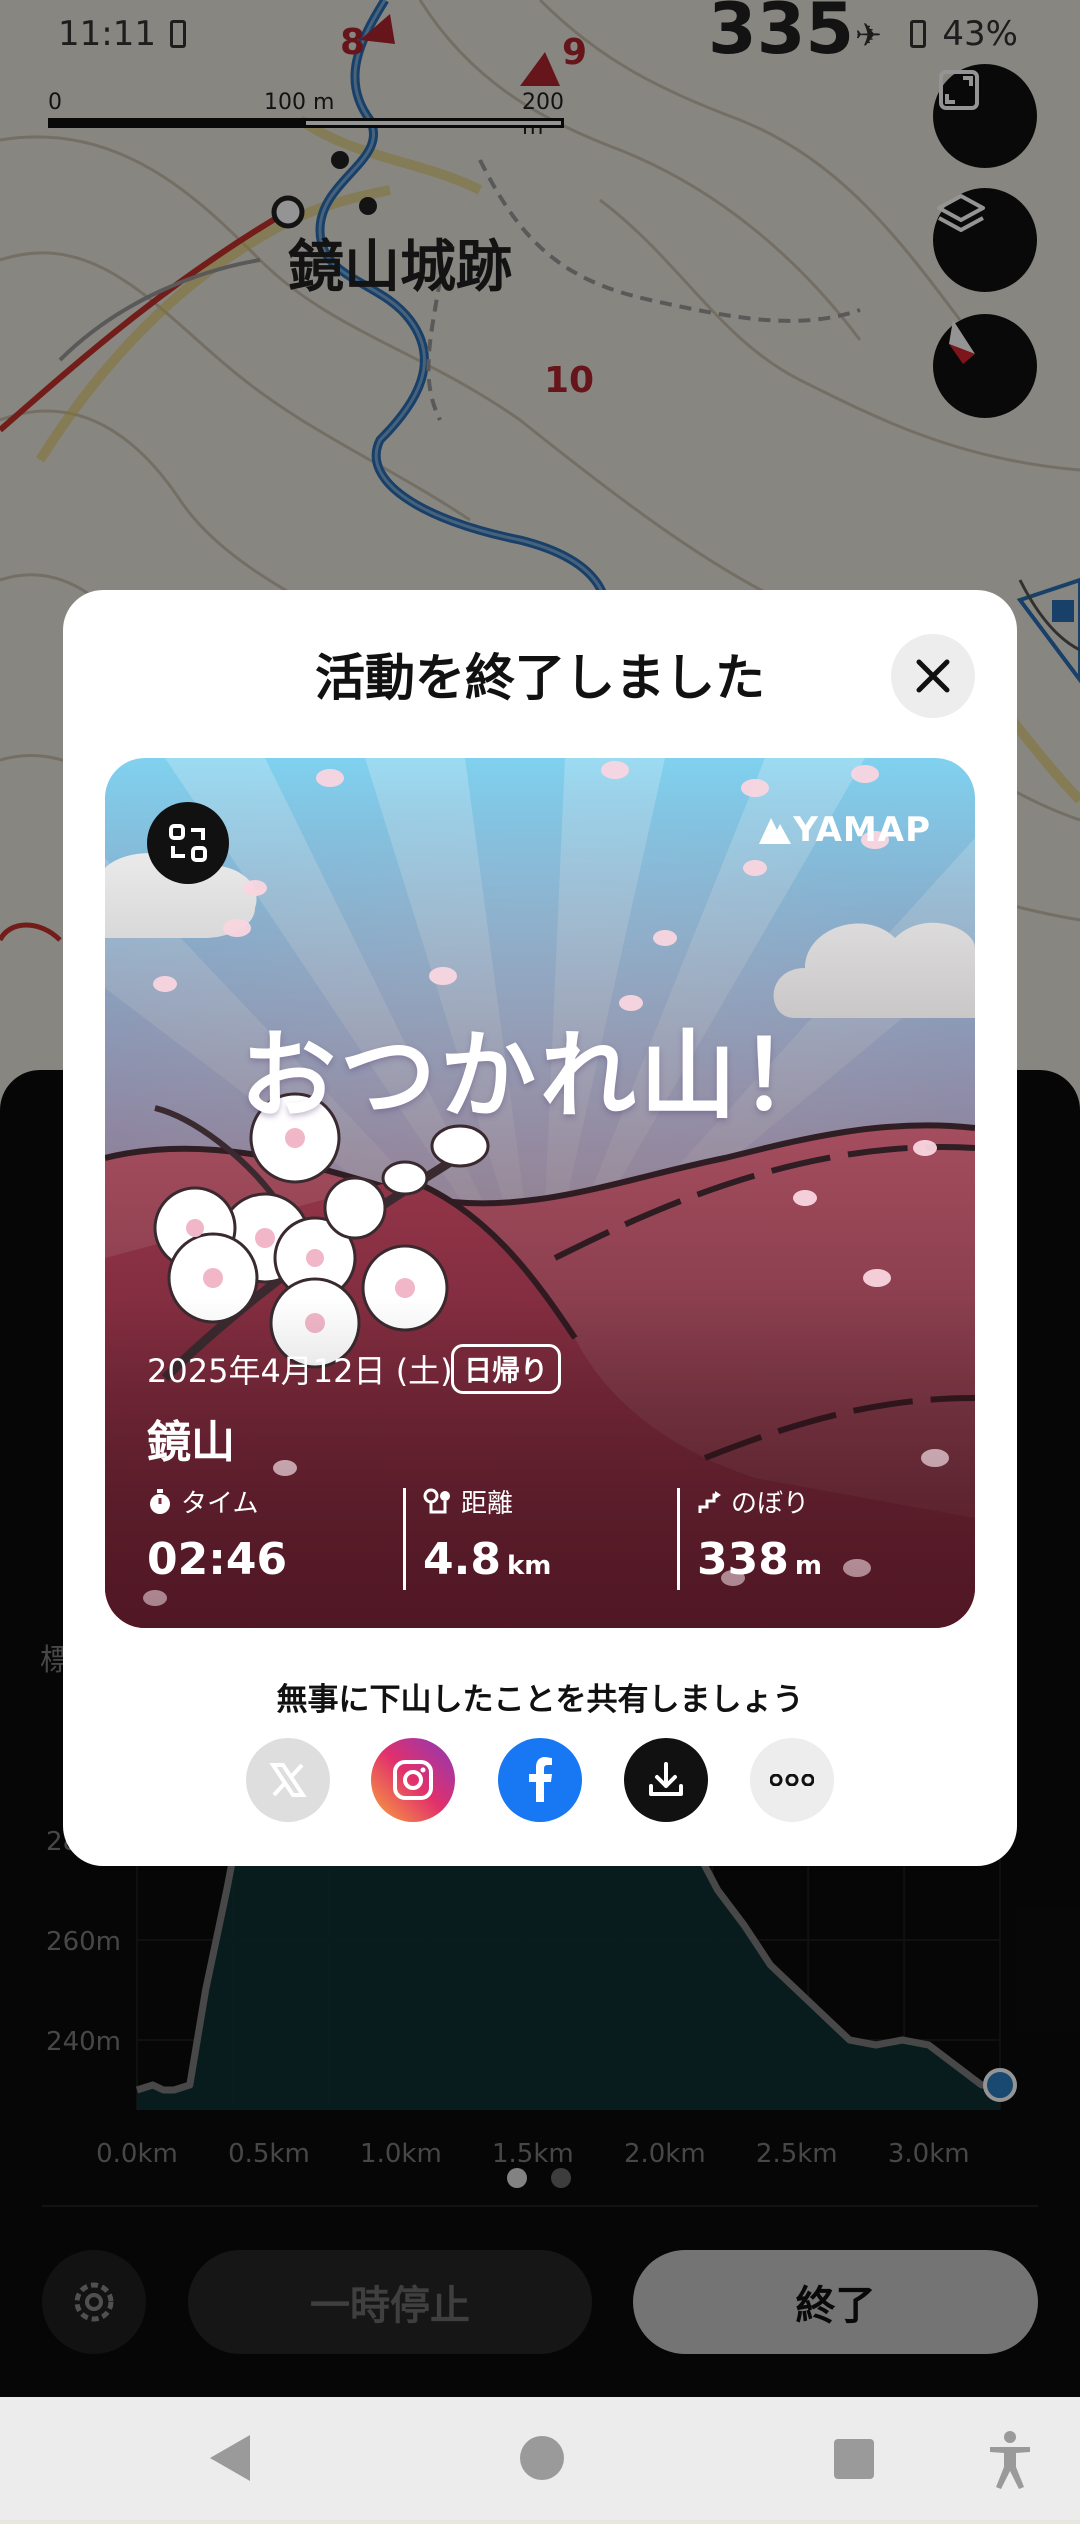 This screenshot has width=1080, height=2524. I want to click on ascent-icon, so click(709, 1501).